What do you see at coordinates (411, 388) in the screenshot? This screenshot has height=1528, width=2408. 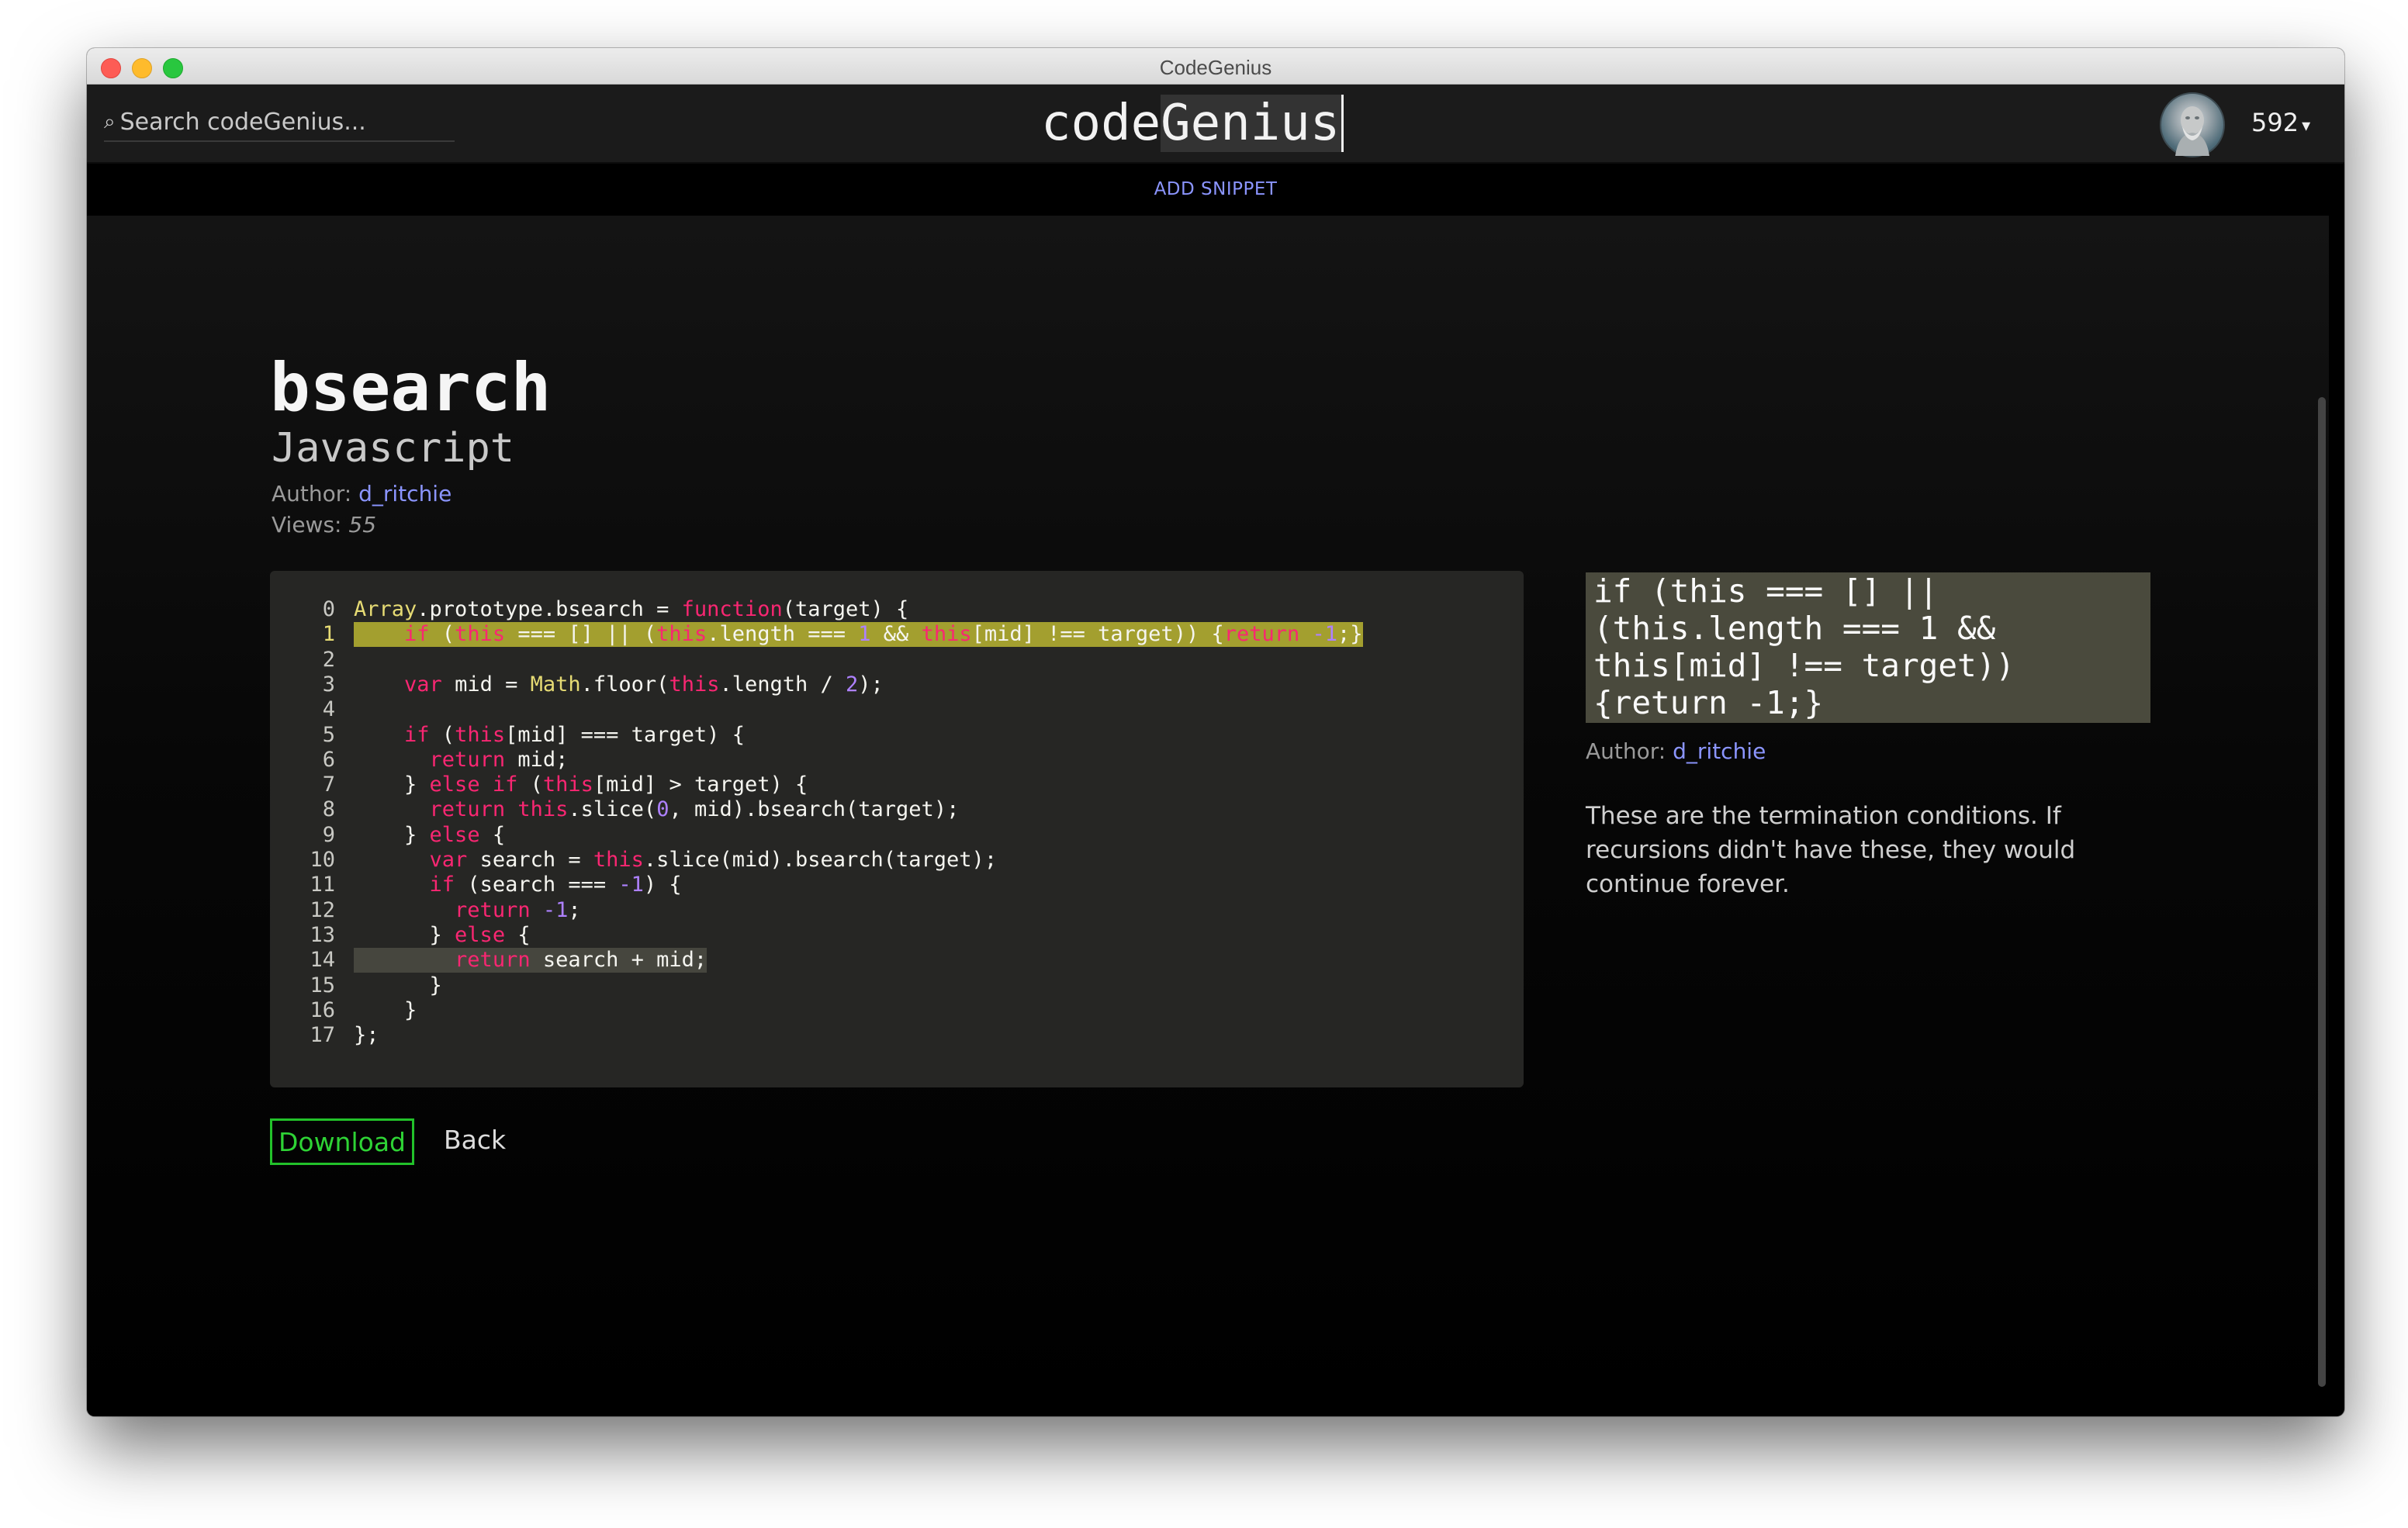 I see `snippet-title: bsearch` at bounding box center [411, 388].